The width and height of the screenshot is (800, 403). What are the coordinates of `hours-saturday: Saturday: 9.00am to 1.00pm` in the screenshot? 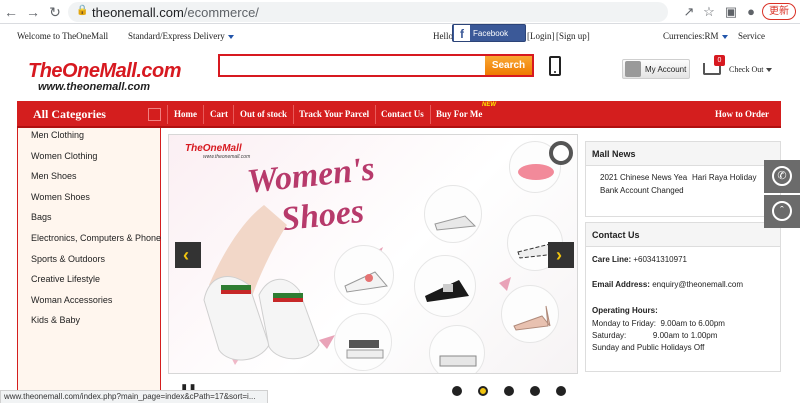 It's located at (655, 335).